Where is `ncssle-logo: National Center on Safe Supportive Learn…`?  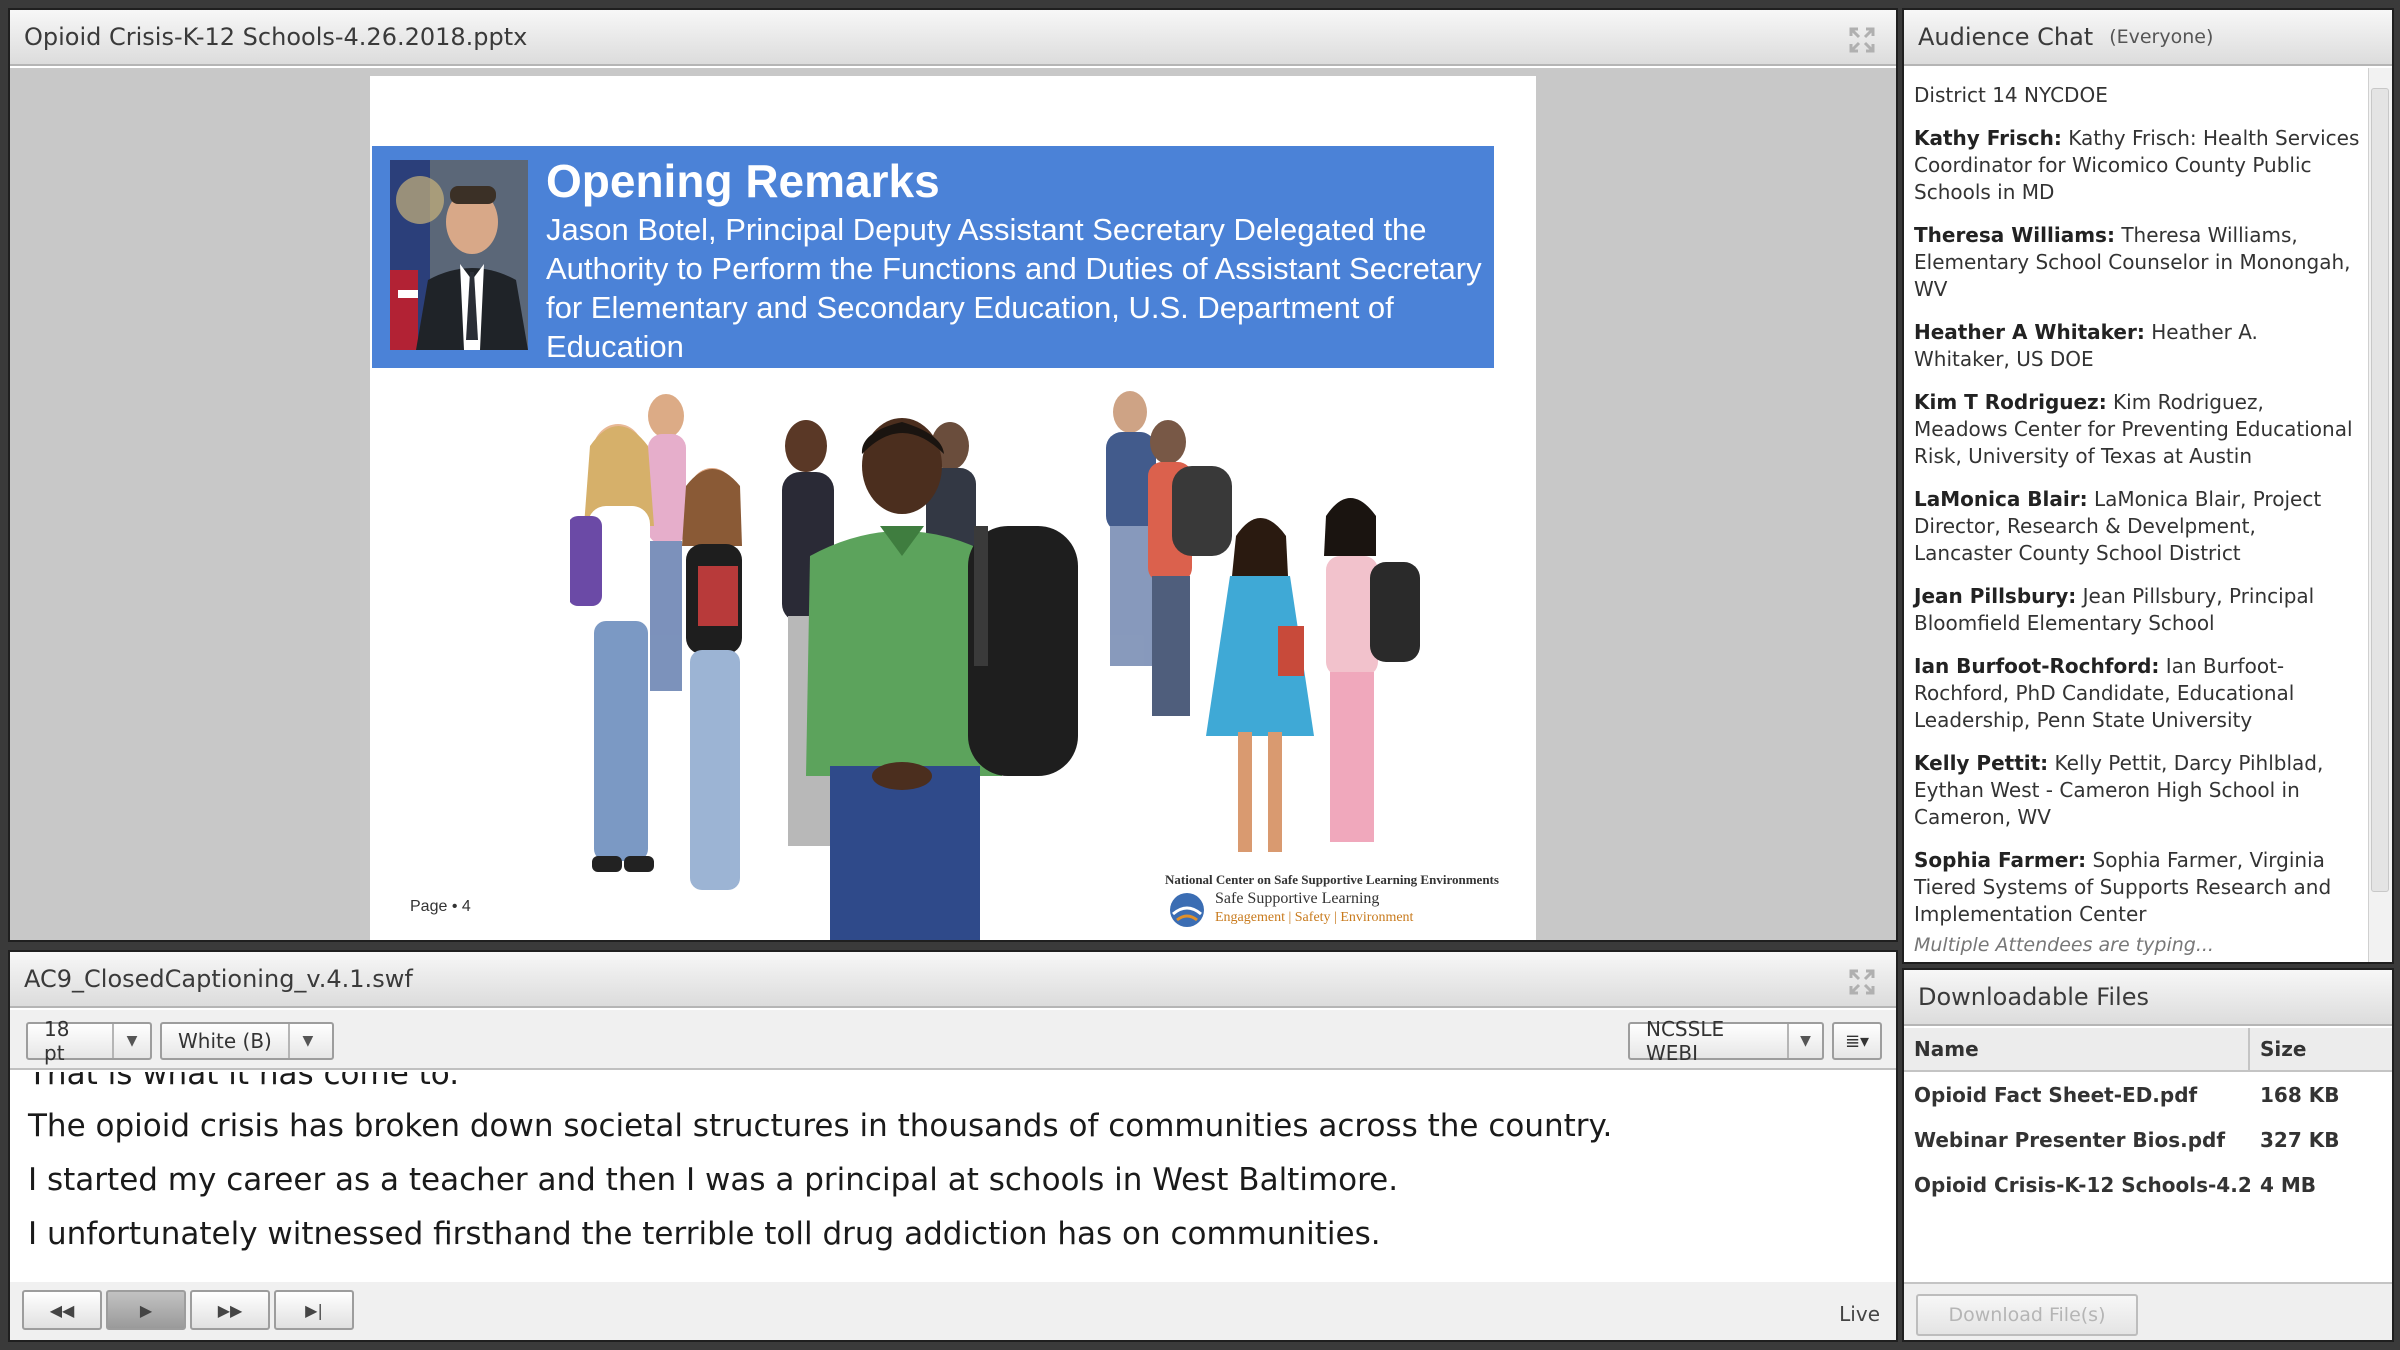
ncssle-logo: National Center on Safe Supportive Learn… is located at coordinates (1350, 906).